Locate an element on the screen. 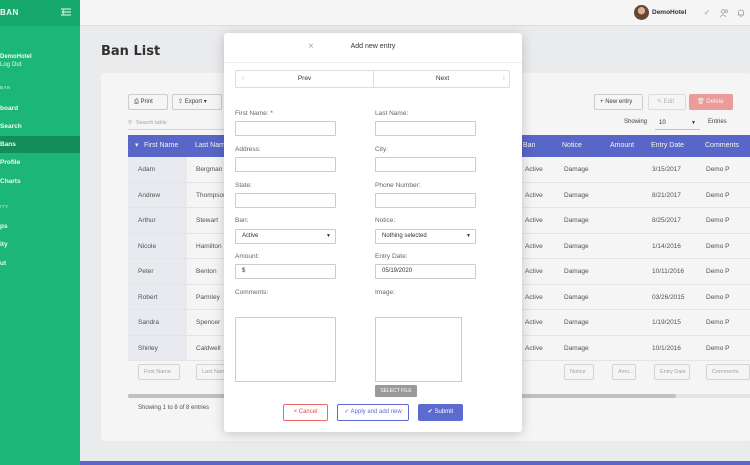 Image resolution: width=750 pixels, height=465 pixels. check-circle-icon: ✓ is located at coordinates (347, 412).